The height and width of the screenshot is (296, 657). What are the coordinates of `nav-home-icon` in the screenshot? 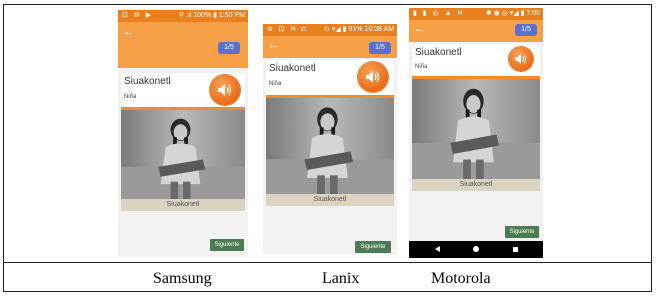 It's located at (476, 249).